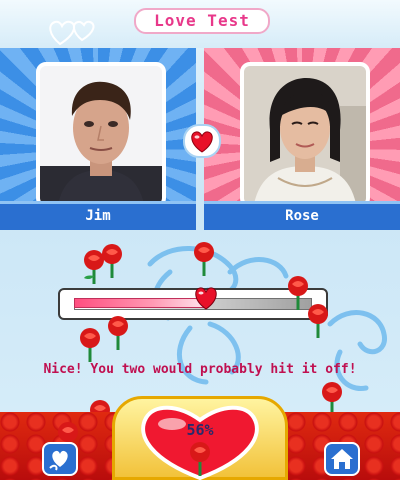 The height and width of the screenshot is (480, 400). I want to click on heart-icon, so click(202, 142).